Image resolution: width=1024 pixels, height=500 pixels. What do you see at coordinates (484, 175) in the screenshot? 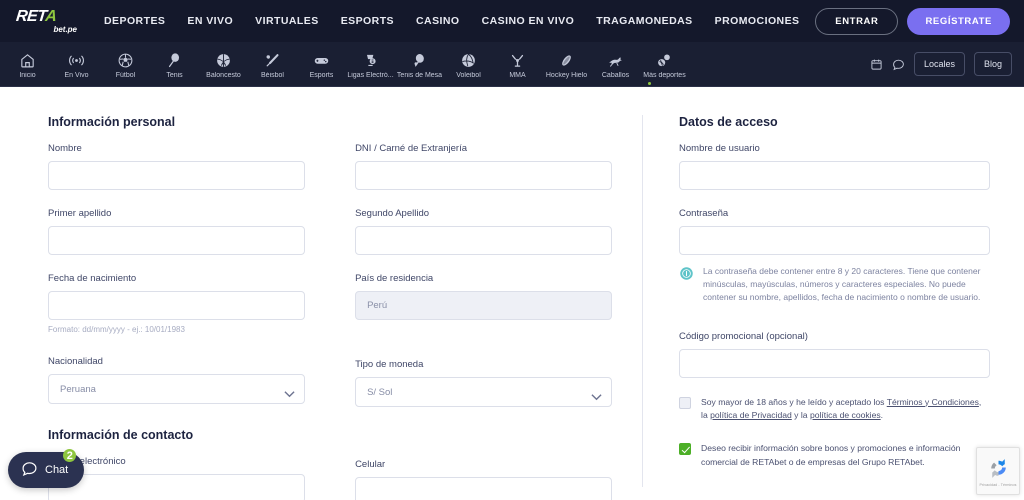
I see `dni-input` at bounding box center [484, 175].